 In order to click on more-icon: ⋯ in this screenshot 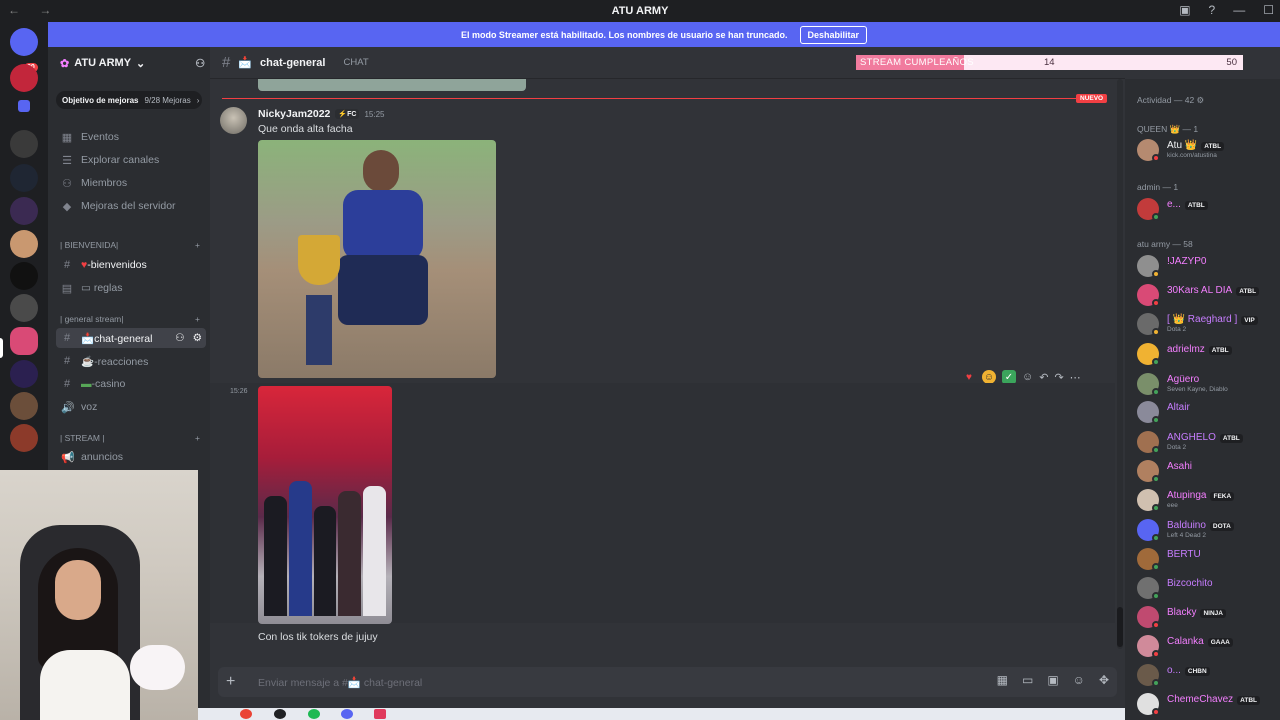, I will do `click(1075, 377)`.